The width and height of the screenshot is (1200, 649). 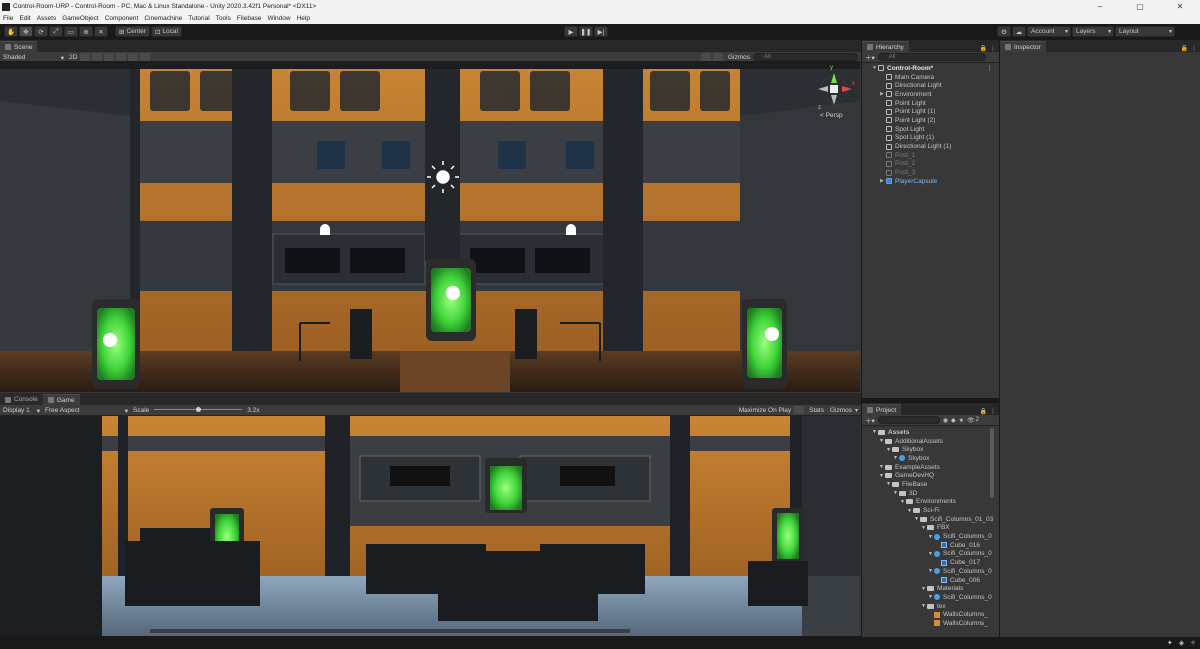 What do you see at coordinates (21, 399) in the screenshot?
I see `tab-console: Console` at bounding box center [21, 399].